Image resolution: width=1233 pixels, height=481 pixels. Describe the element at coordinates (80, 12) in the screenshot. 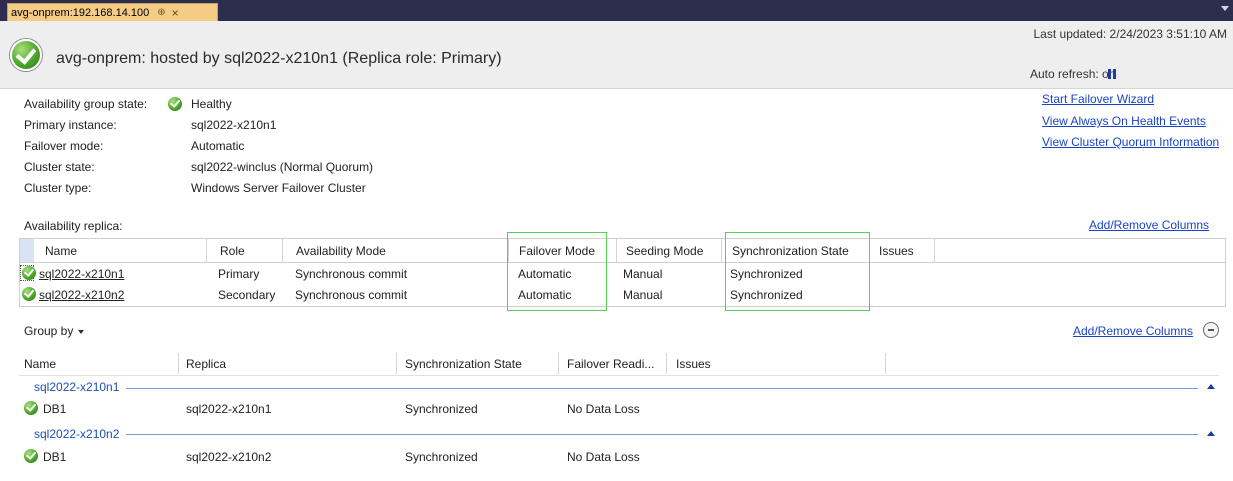

I see `tab-title: avg-onprem:192.168.14.100` at that location.